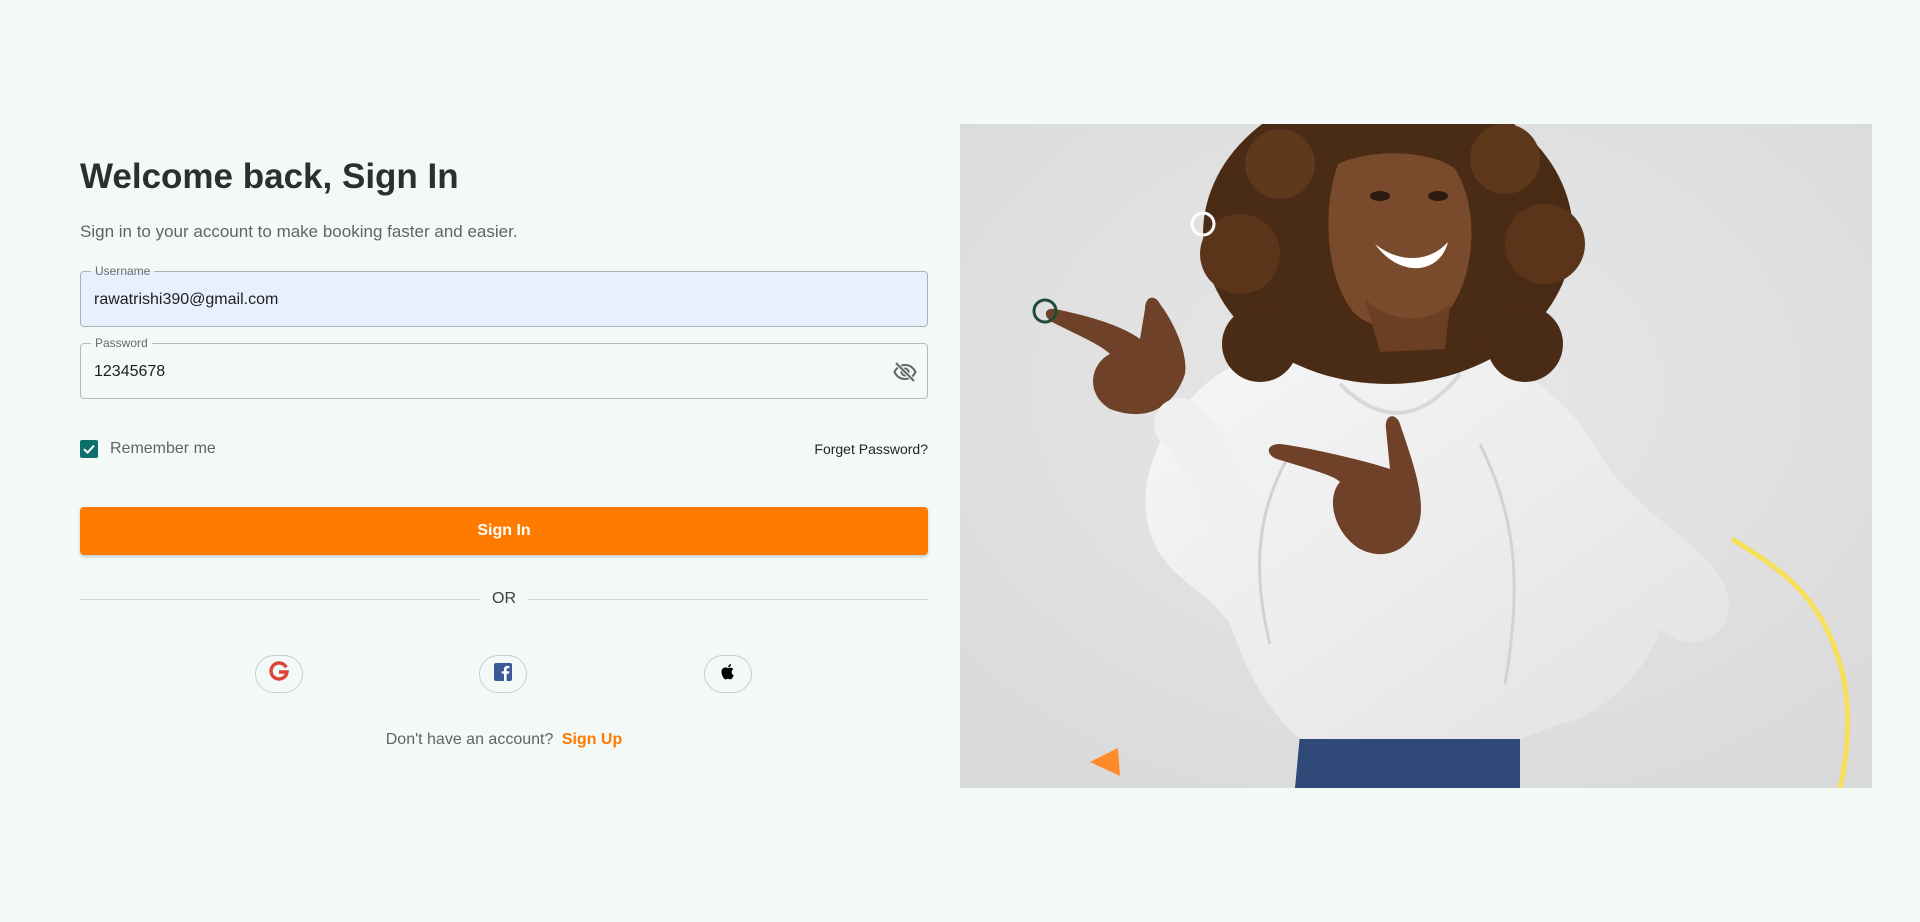 Image resolution: width=1920 pixels, height=922 pixels. I want to click on jeans-shape, so click(1407, 761).